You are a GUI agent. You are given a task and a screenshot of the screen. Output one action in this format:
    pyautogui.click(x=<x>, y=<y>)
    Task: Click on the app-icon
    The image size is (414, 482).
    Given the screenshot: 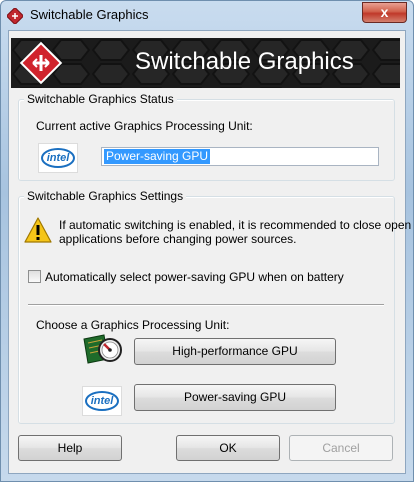 What is the action you would take?
    pyautogui.click(x=15, y=16)
    